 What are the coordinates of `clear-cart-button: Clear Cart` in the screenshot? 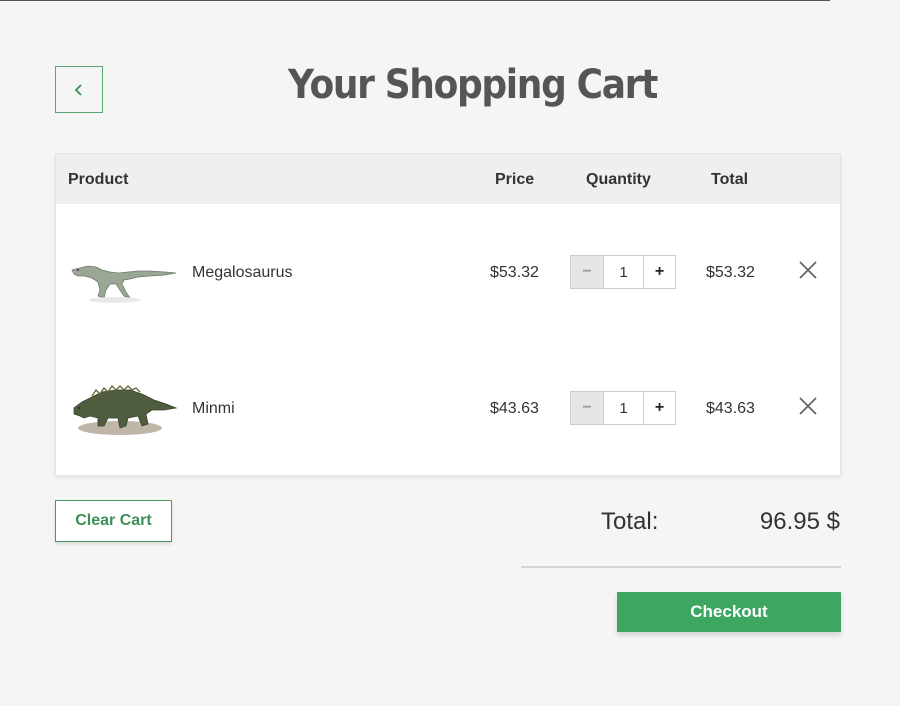 It's located at (113, 521).